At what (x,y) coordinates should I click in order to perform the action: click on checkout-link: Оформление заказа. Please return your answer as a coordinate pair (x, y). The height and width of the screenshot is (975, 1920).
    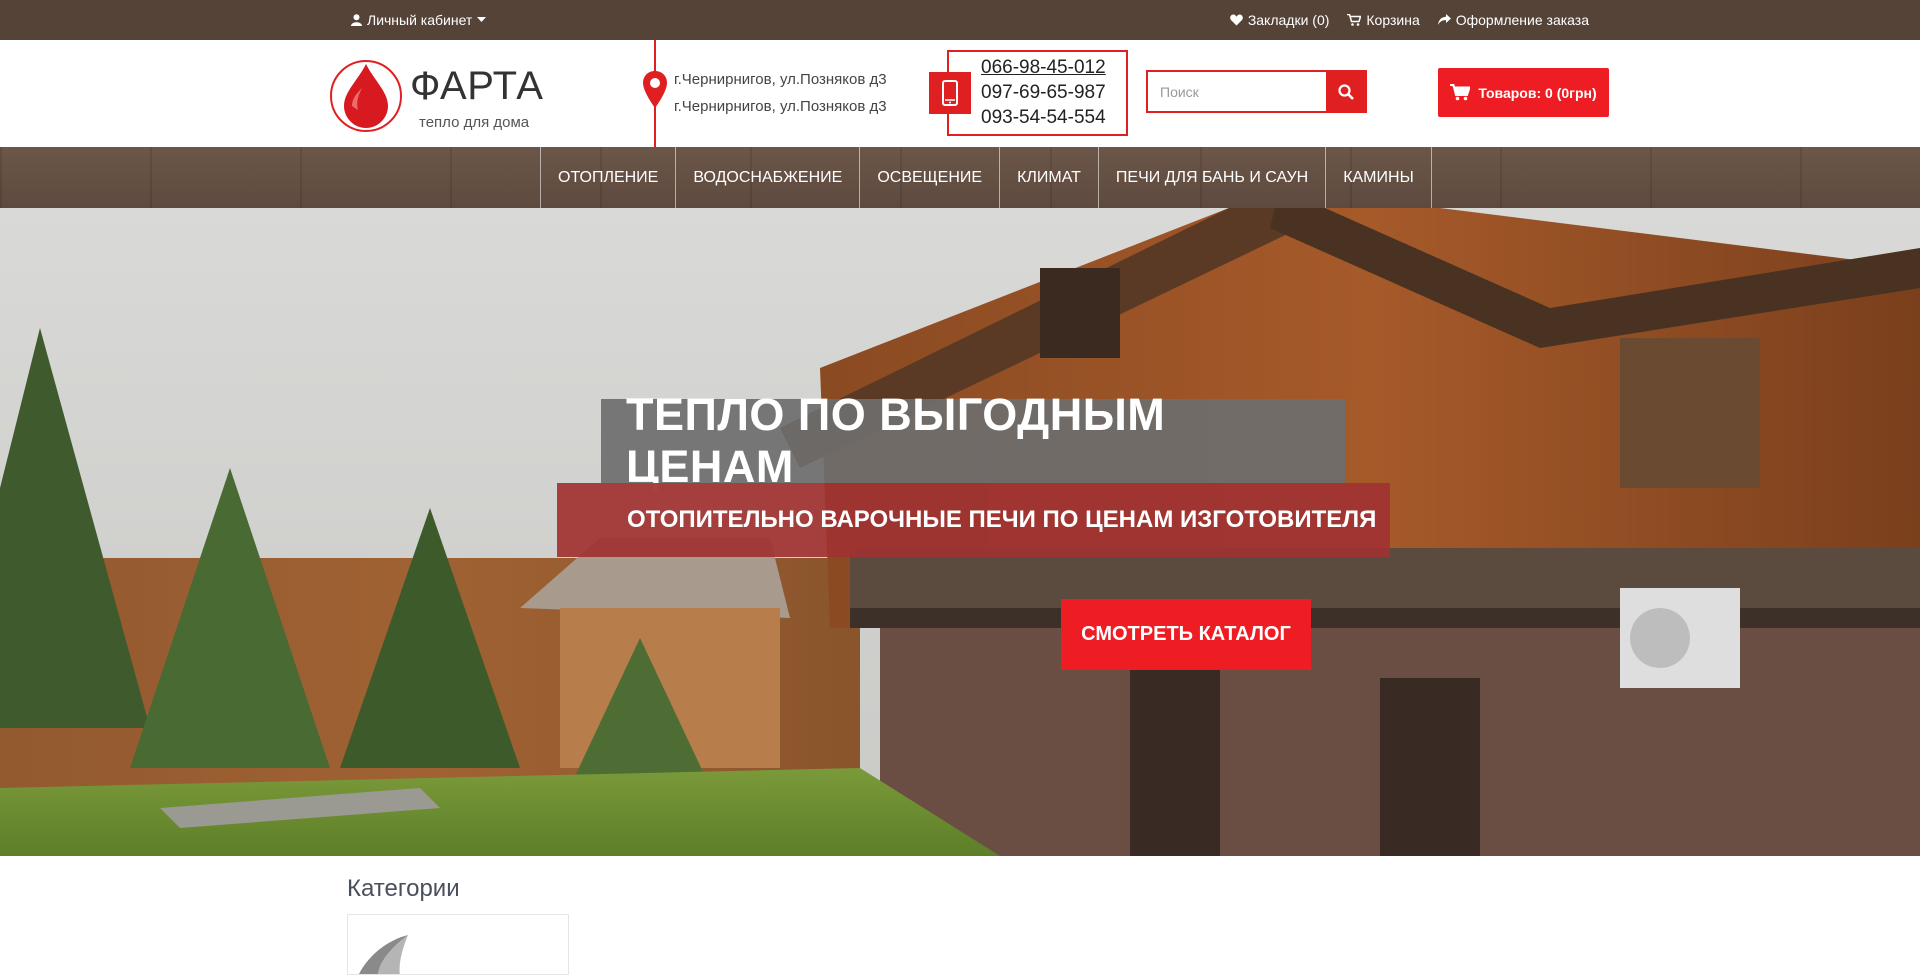
    Looking at the image, I should click on (1513, 20).